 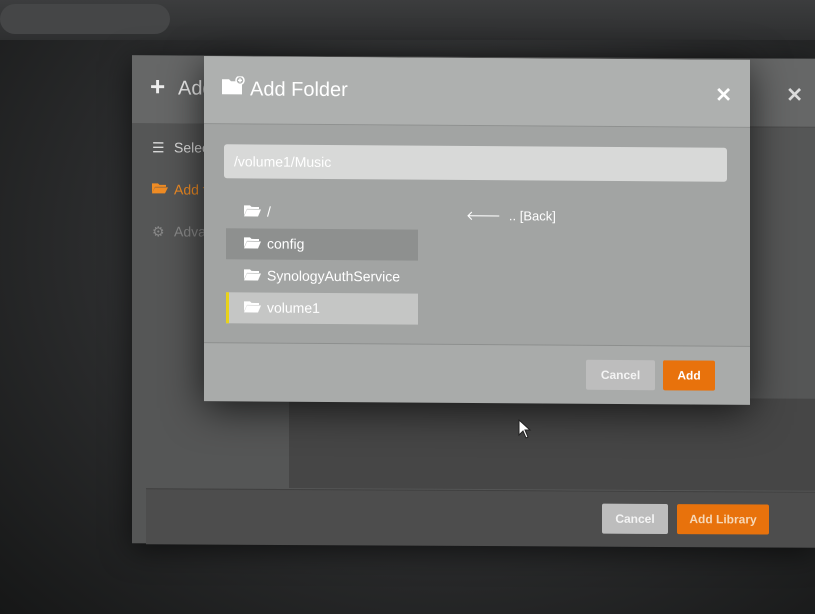 I want to click on folder-tree-label: SynologyAuthService, so click(x=334, y=276).